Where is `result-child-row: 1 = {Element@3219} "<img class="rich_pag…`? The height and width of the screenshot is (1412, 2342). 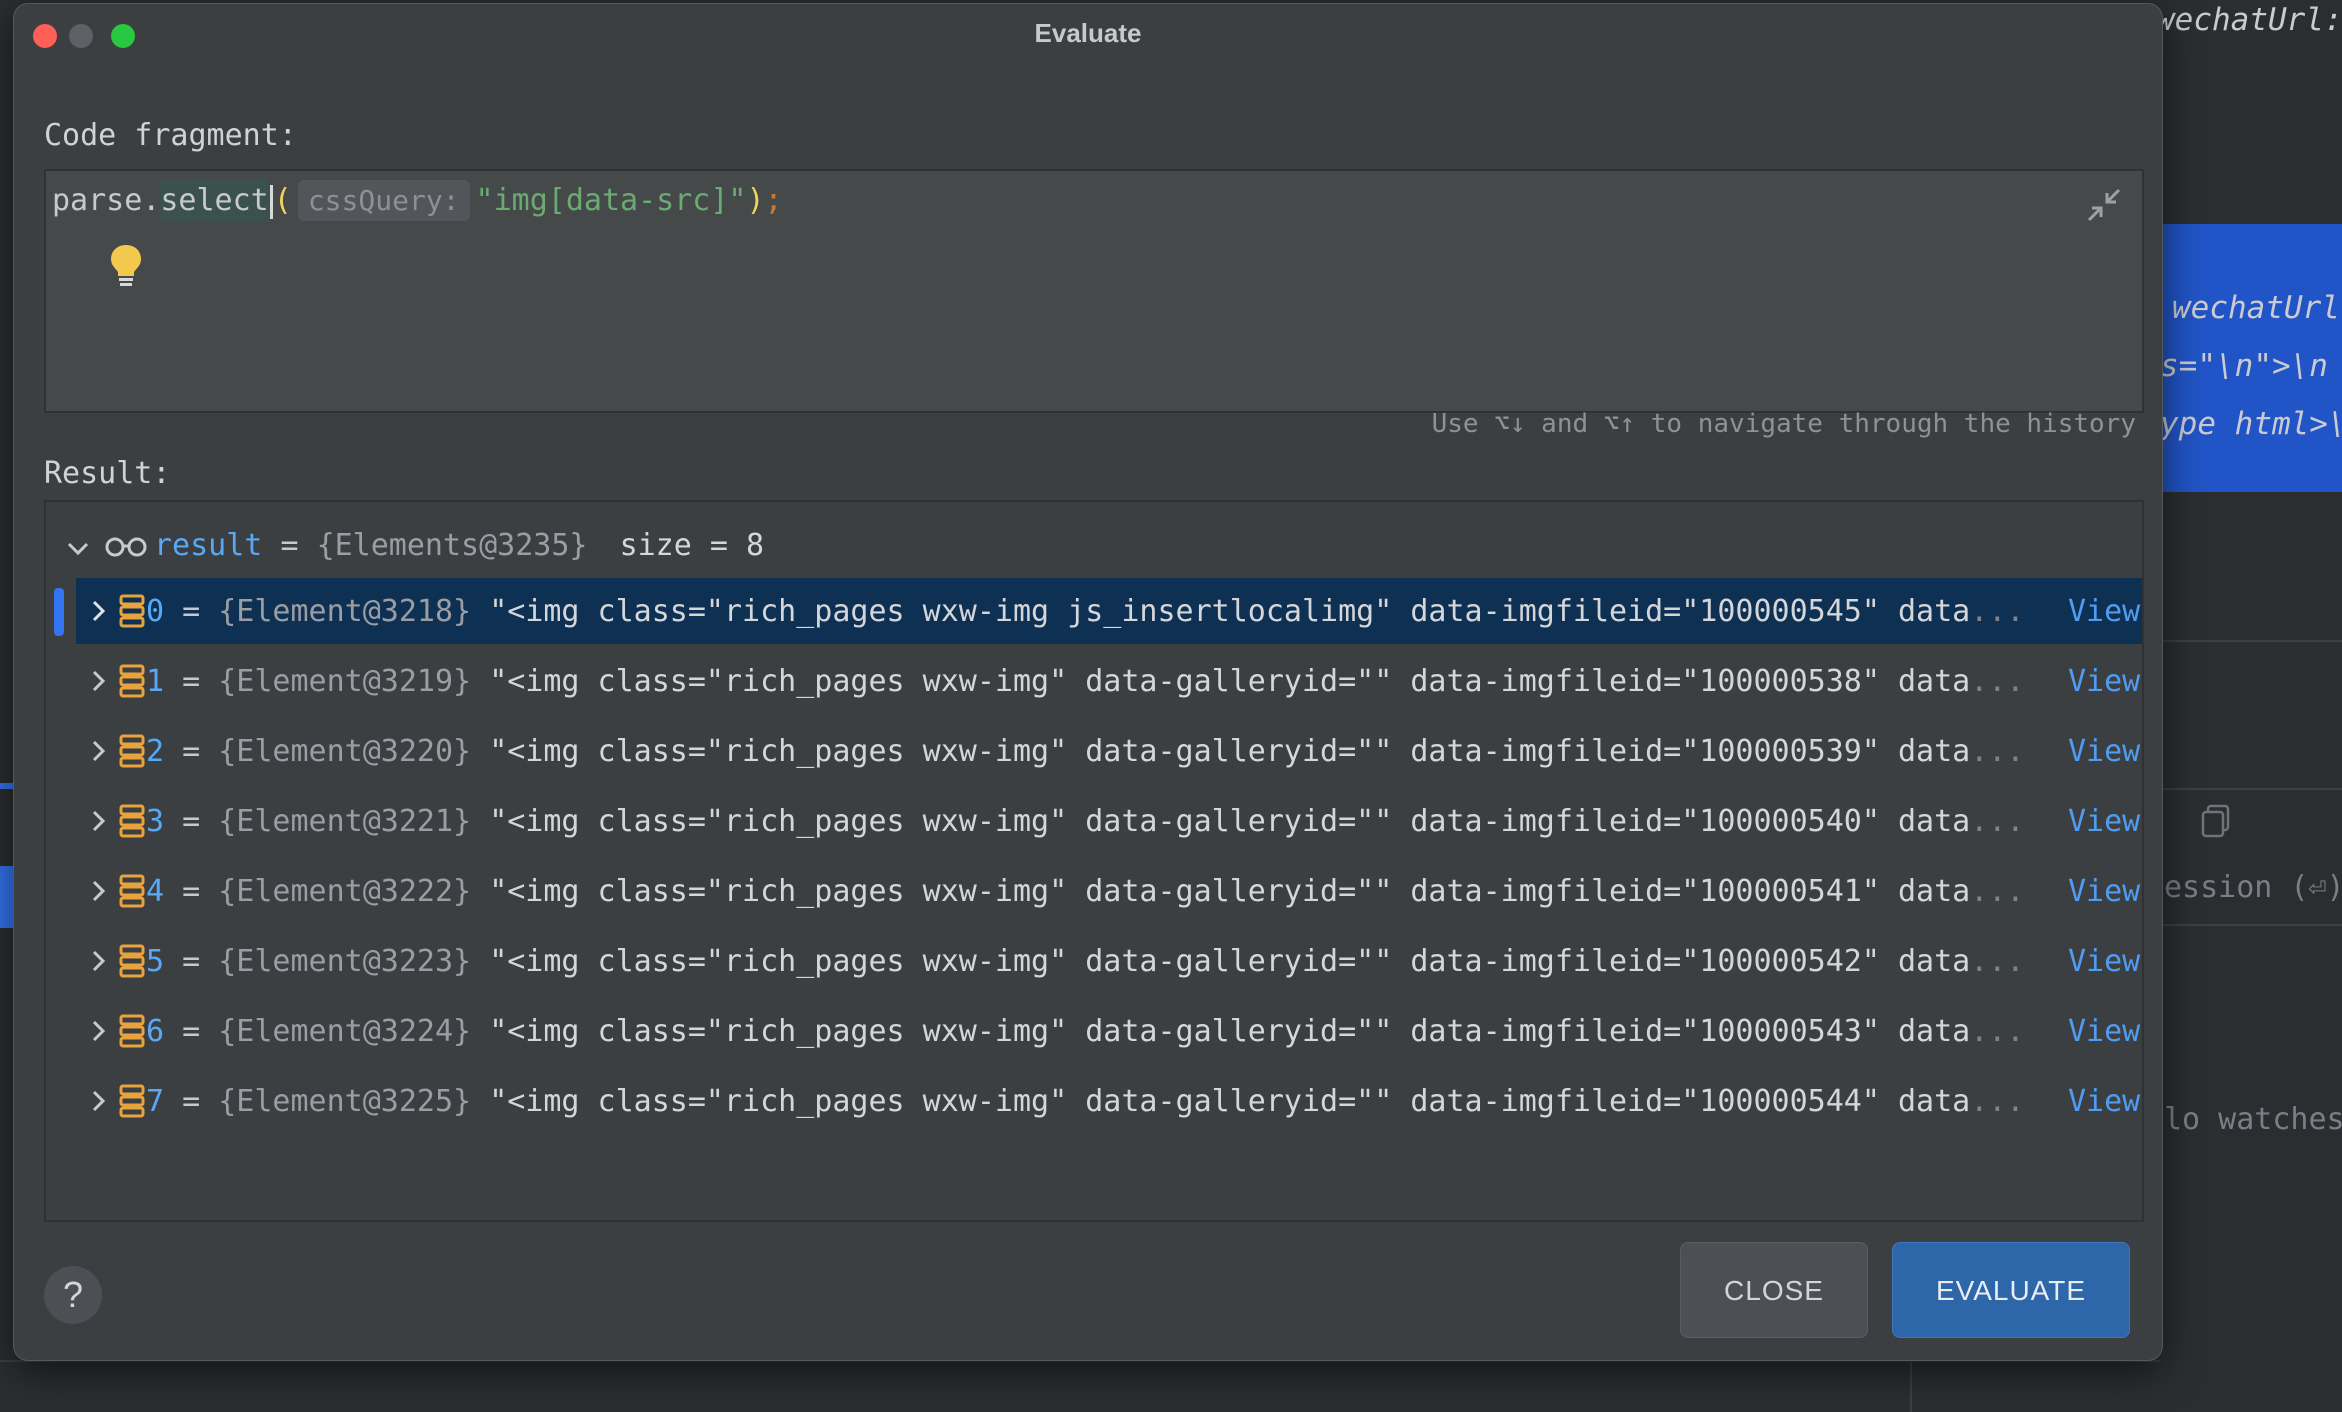 result-child-row: 1 = {Element@3219} "<img class="rich_pag… is located at coordinates (1094, 681).